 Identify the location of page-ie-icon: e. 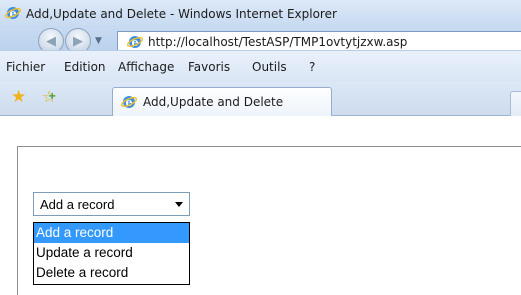
(135, 42).